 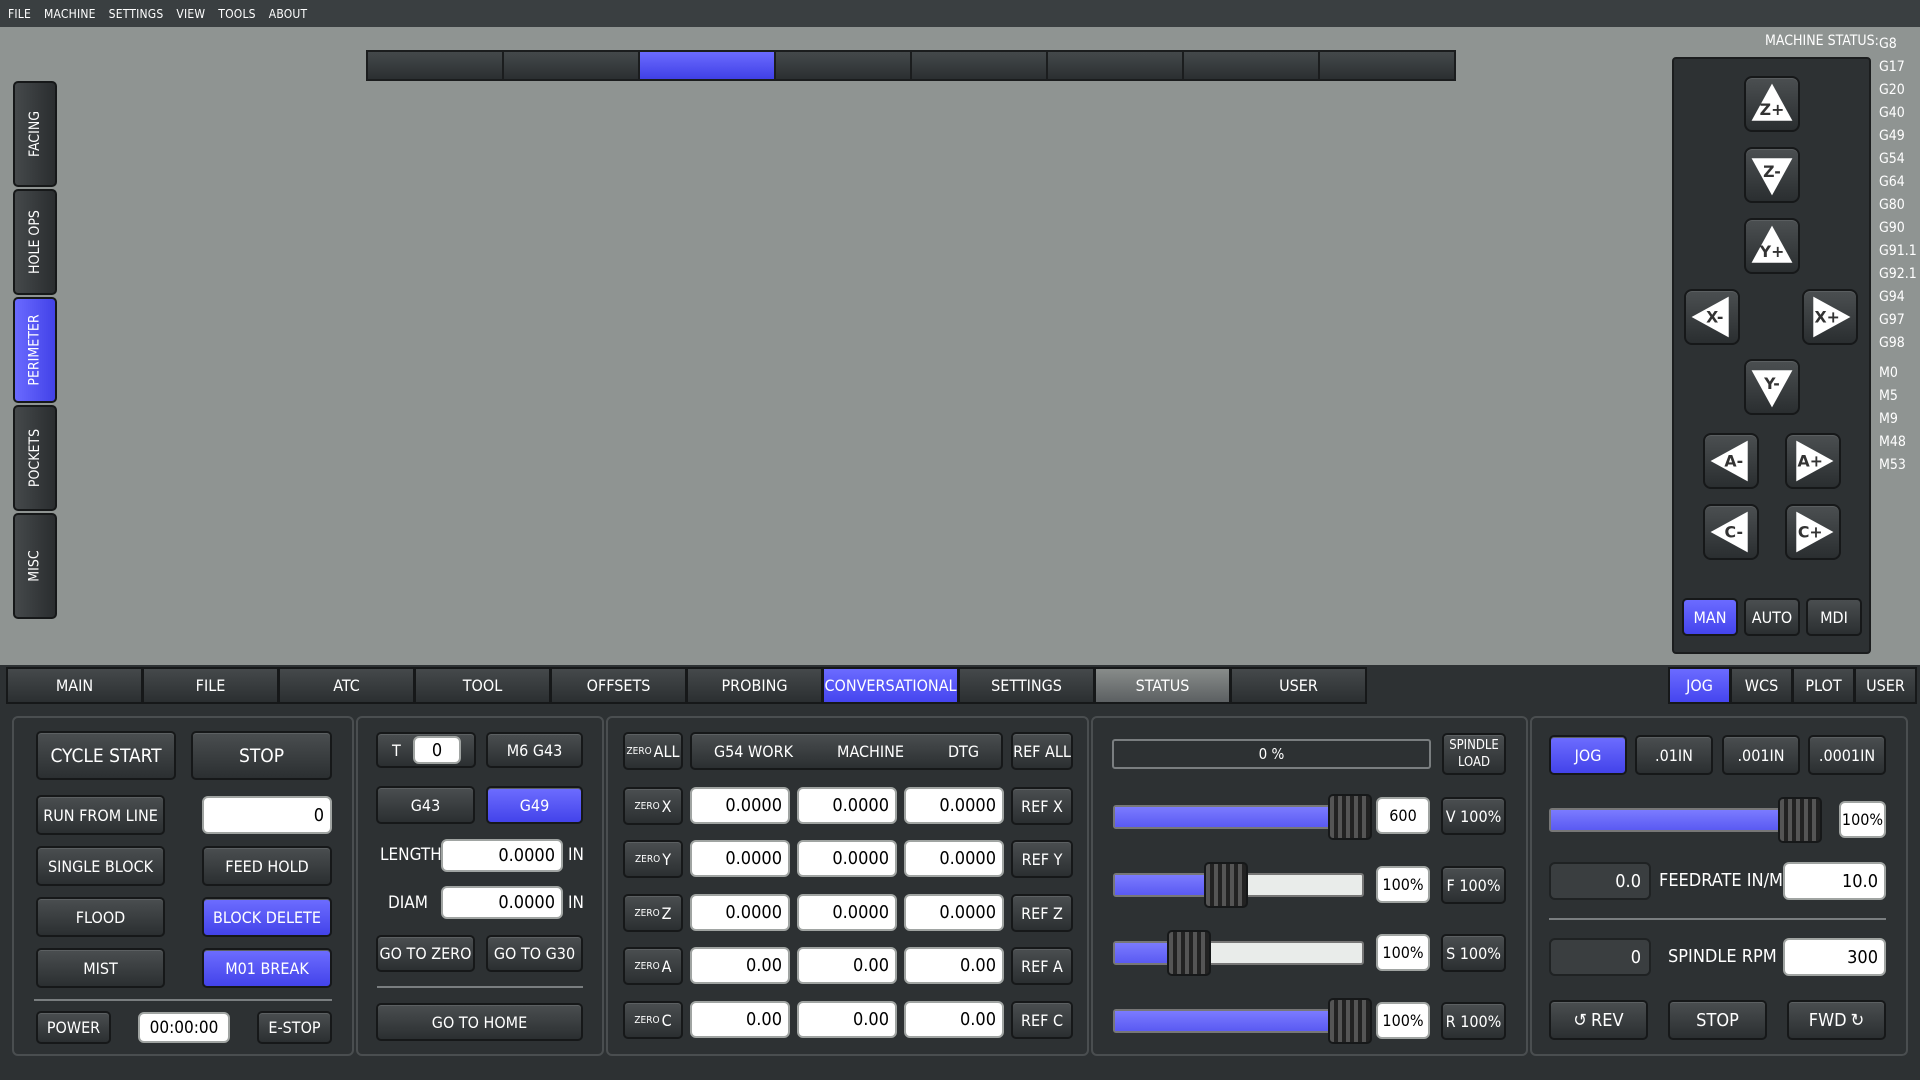 What do you see at coordinates (1042, 806) in the screenshot?
I see `ref-x-button: REF X` at bounding box center [1042, 806].